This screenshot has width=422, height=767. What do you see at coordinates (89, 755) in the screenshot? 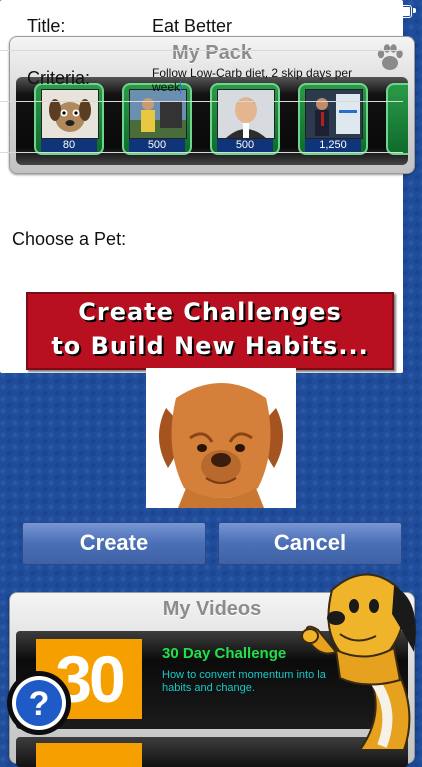
I see `video-thumbnail` at bounding box center [89, 755].